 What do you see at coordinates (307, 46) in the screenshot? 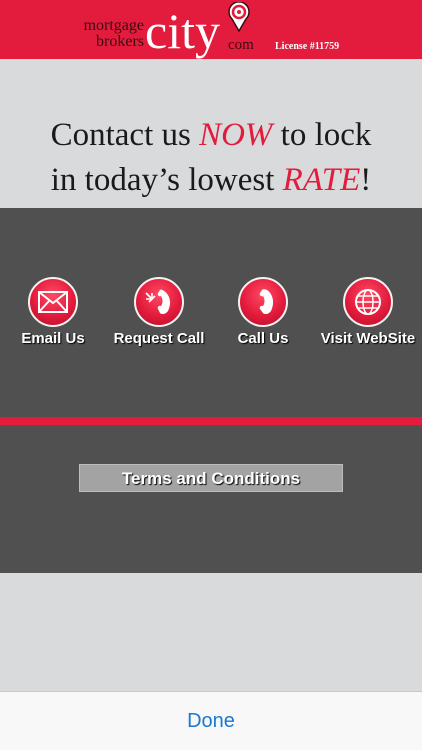
I see `license-number: License #11759` at bounding box center [307, 46].